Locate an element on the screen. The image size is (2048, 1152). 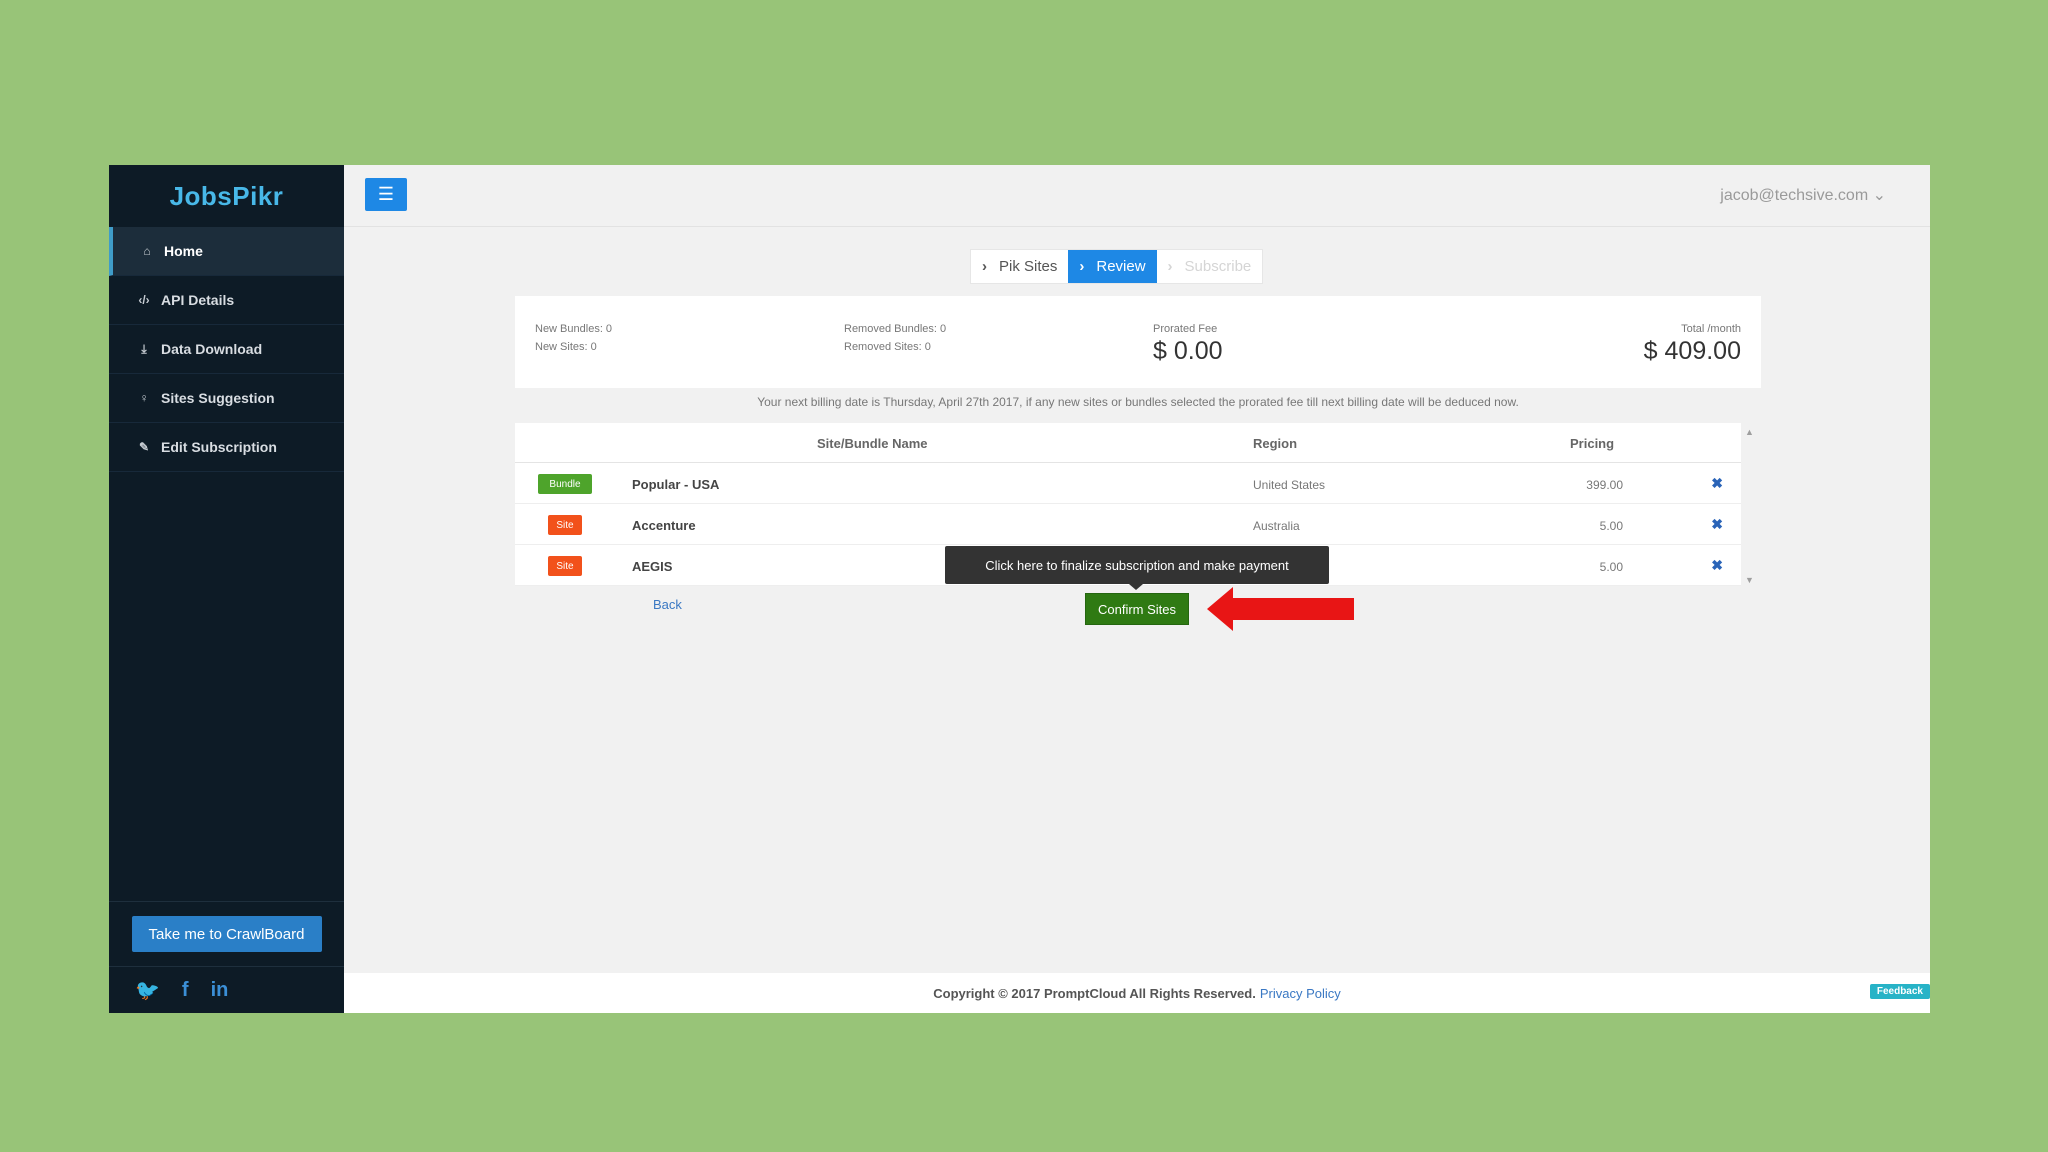
sidebar-item-home: ⌂ Home is located at coordinates (226, 251).